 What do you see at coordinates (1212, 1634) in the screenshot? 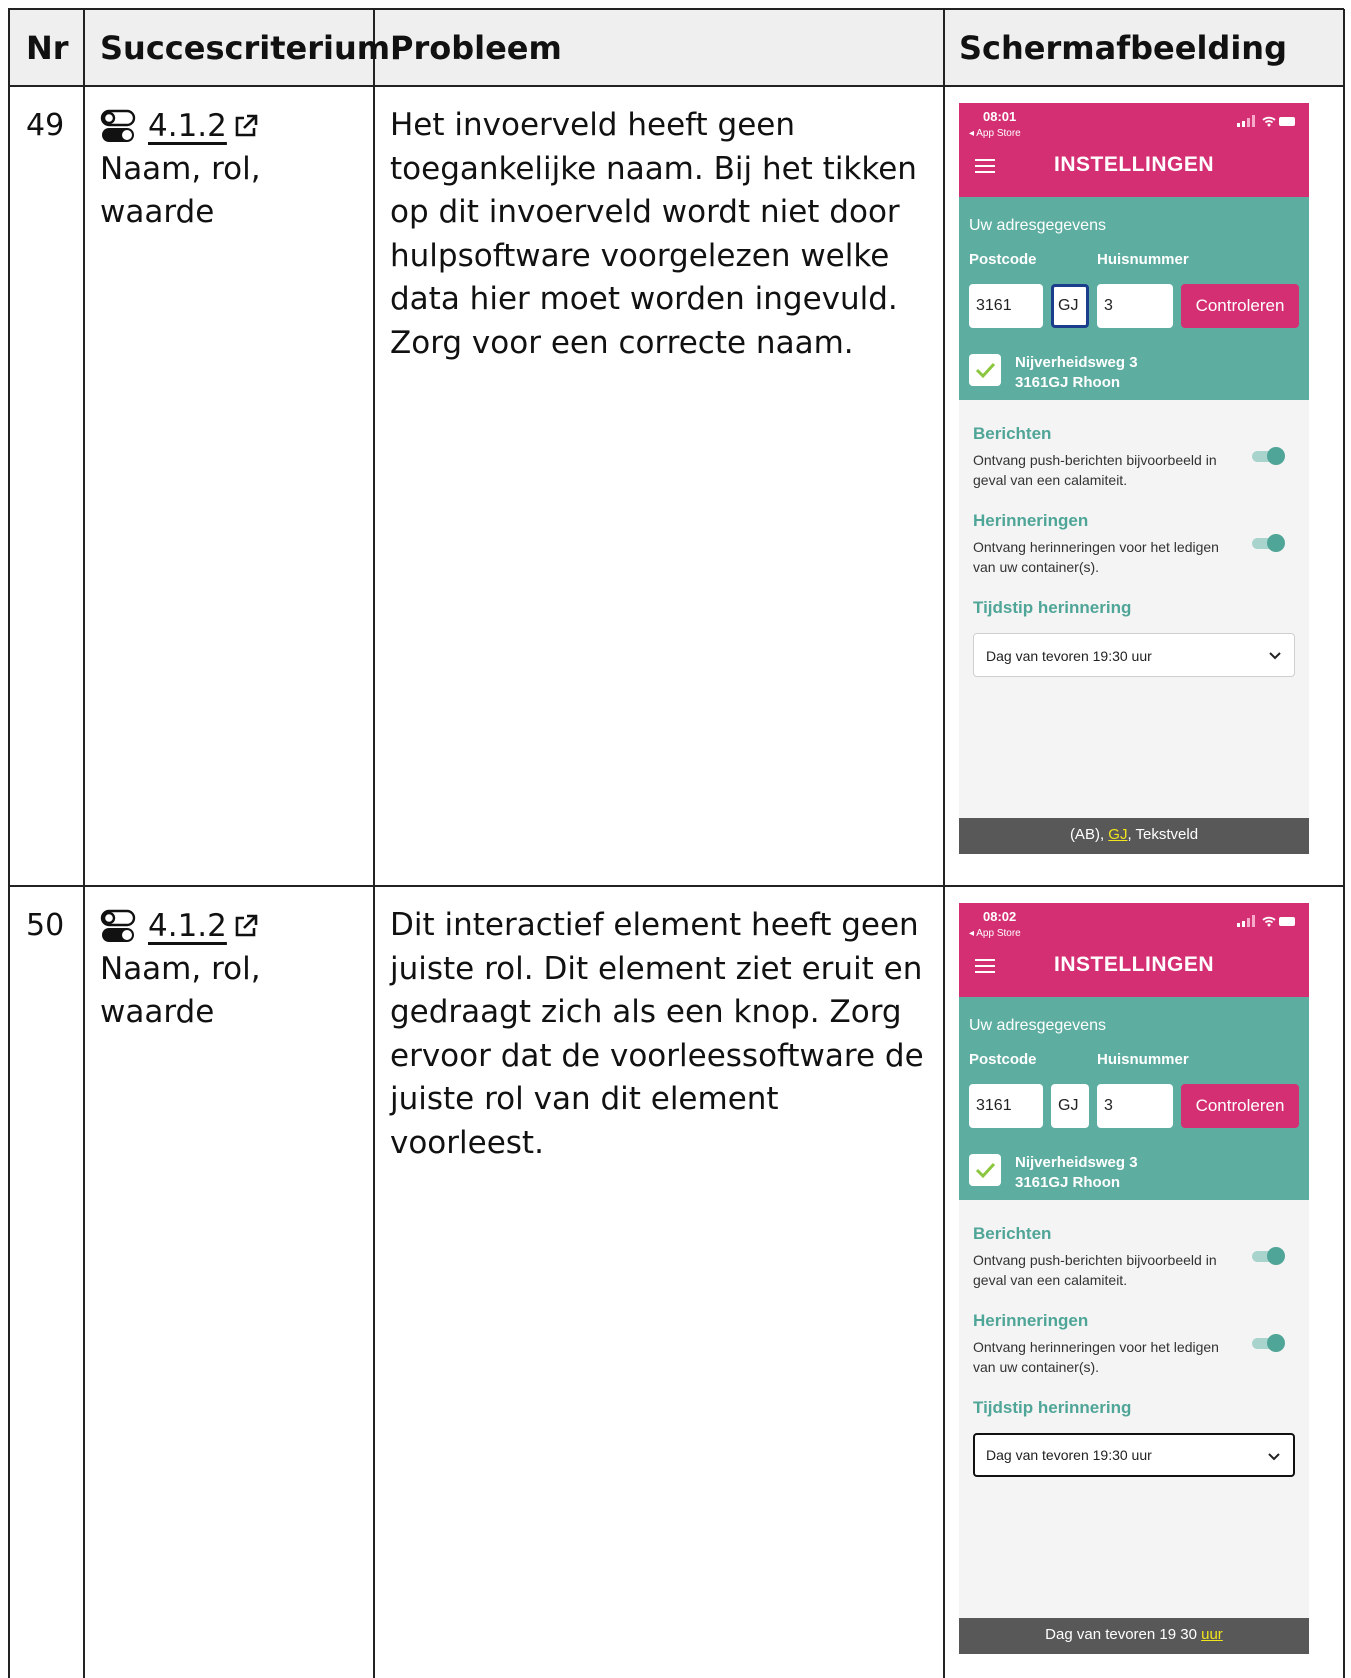
I see `voiceover-highlight: uur` at bounding box center [1212, 1634].